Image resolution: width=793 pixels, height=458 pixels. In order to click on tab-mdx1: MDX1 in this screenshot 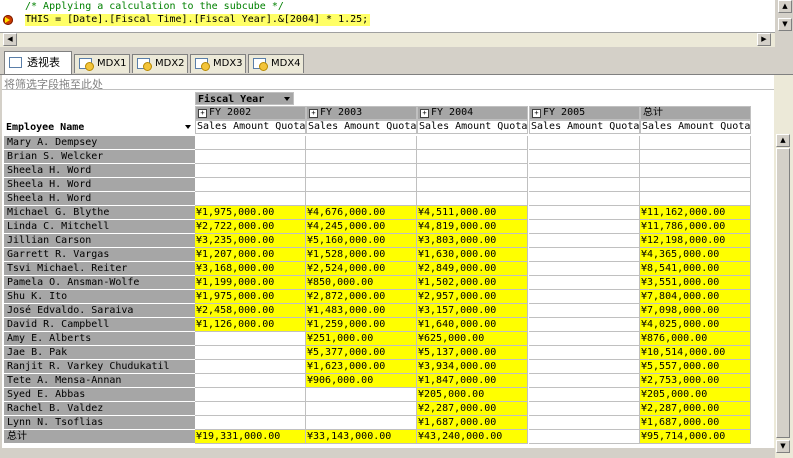, I will do `click(102, 63)`.